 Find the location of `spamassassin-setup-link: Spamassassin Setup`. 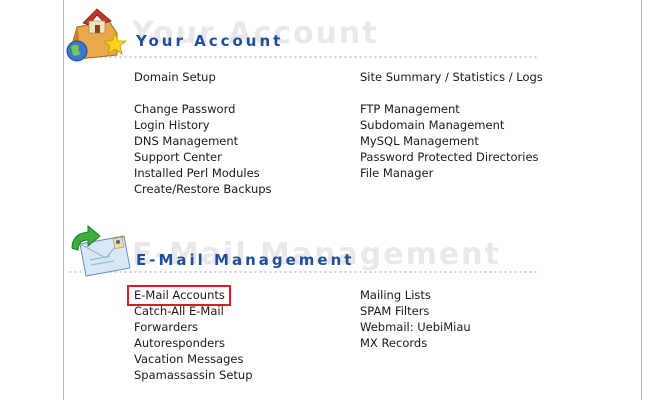

spamassassin-setup-link: Spamassassin Setup is located at coordinates (193, 375).